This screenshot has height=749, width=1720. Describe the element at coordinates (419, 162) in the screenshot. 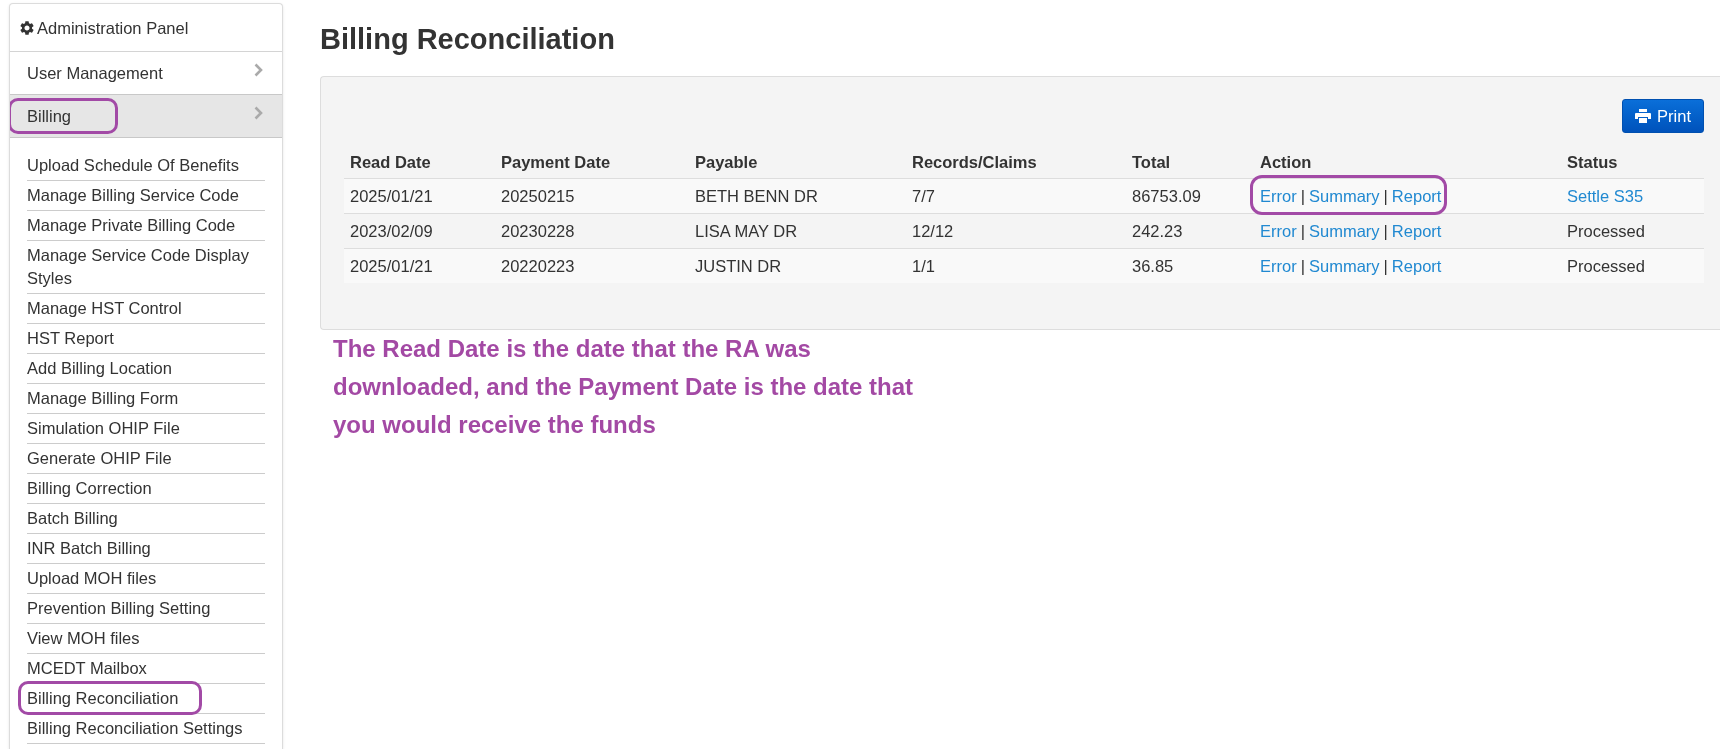

I see `column-header: Read Date` at that location.